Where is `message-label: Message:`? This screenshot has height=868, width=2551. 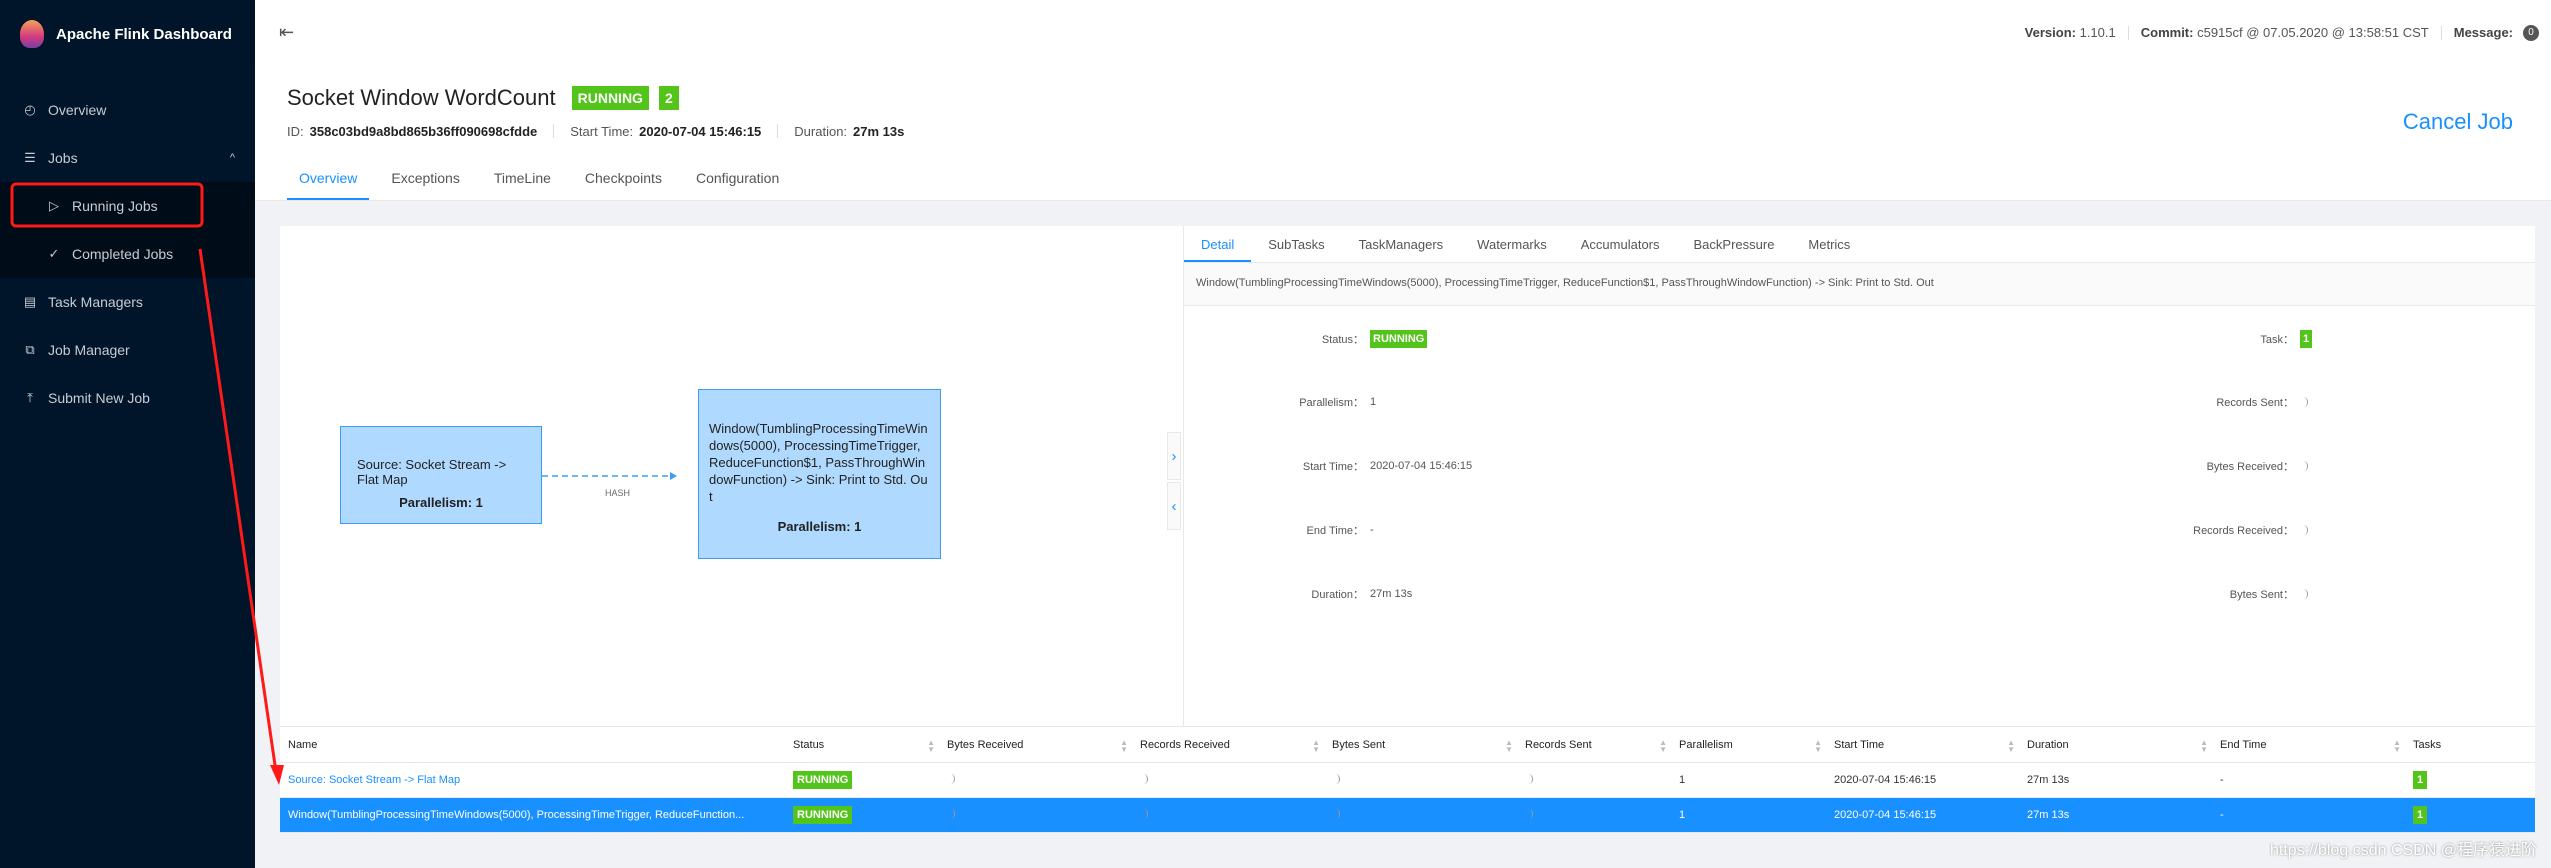 message-label: Message: is located at coordinates (2483, 32).